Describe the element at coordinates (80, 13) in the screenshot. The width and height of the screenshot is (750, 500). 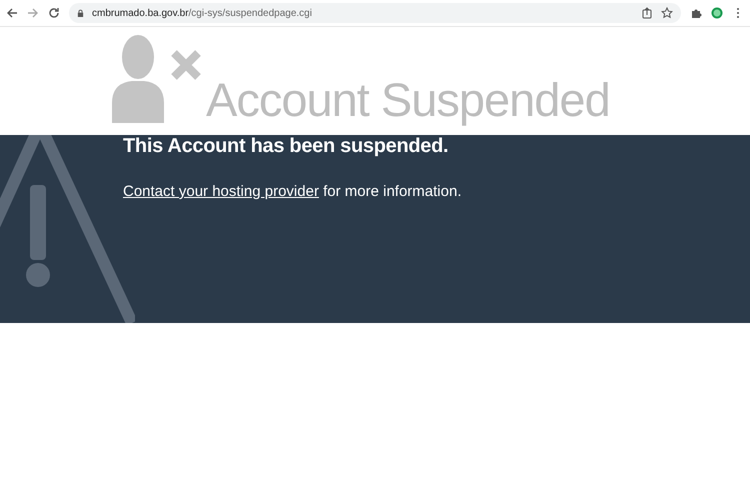
I see `lock-icon` at that location.